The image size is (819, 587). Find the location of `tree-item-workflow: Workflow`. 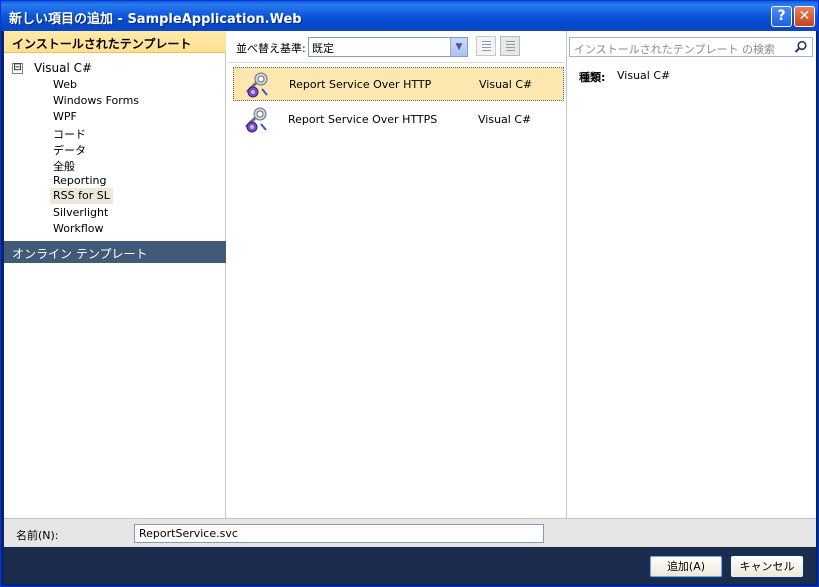

tree-item-workflow: Workflow is located at coordinates (78, 229).